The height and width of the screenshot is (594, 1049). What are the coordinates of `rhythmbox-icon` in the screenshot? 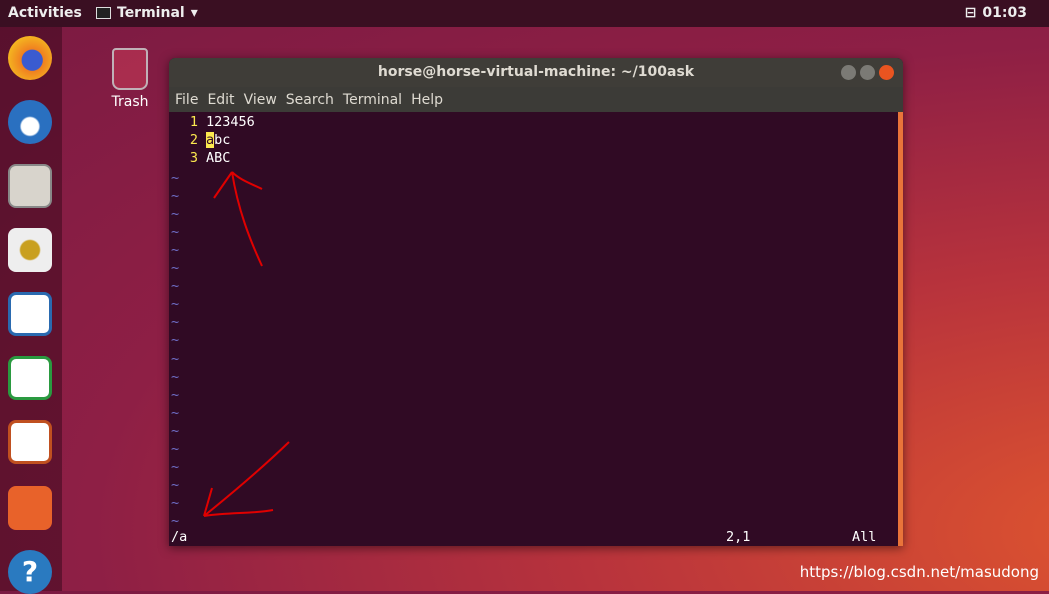 It's located at (30, 250).